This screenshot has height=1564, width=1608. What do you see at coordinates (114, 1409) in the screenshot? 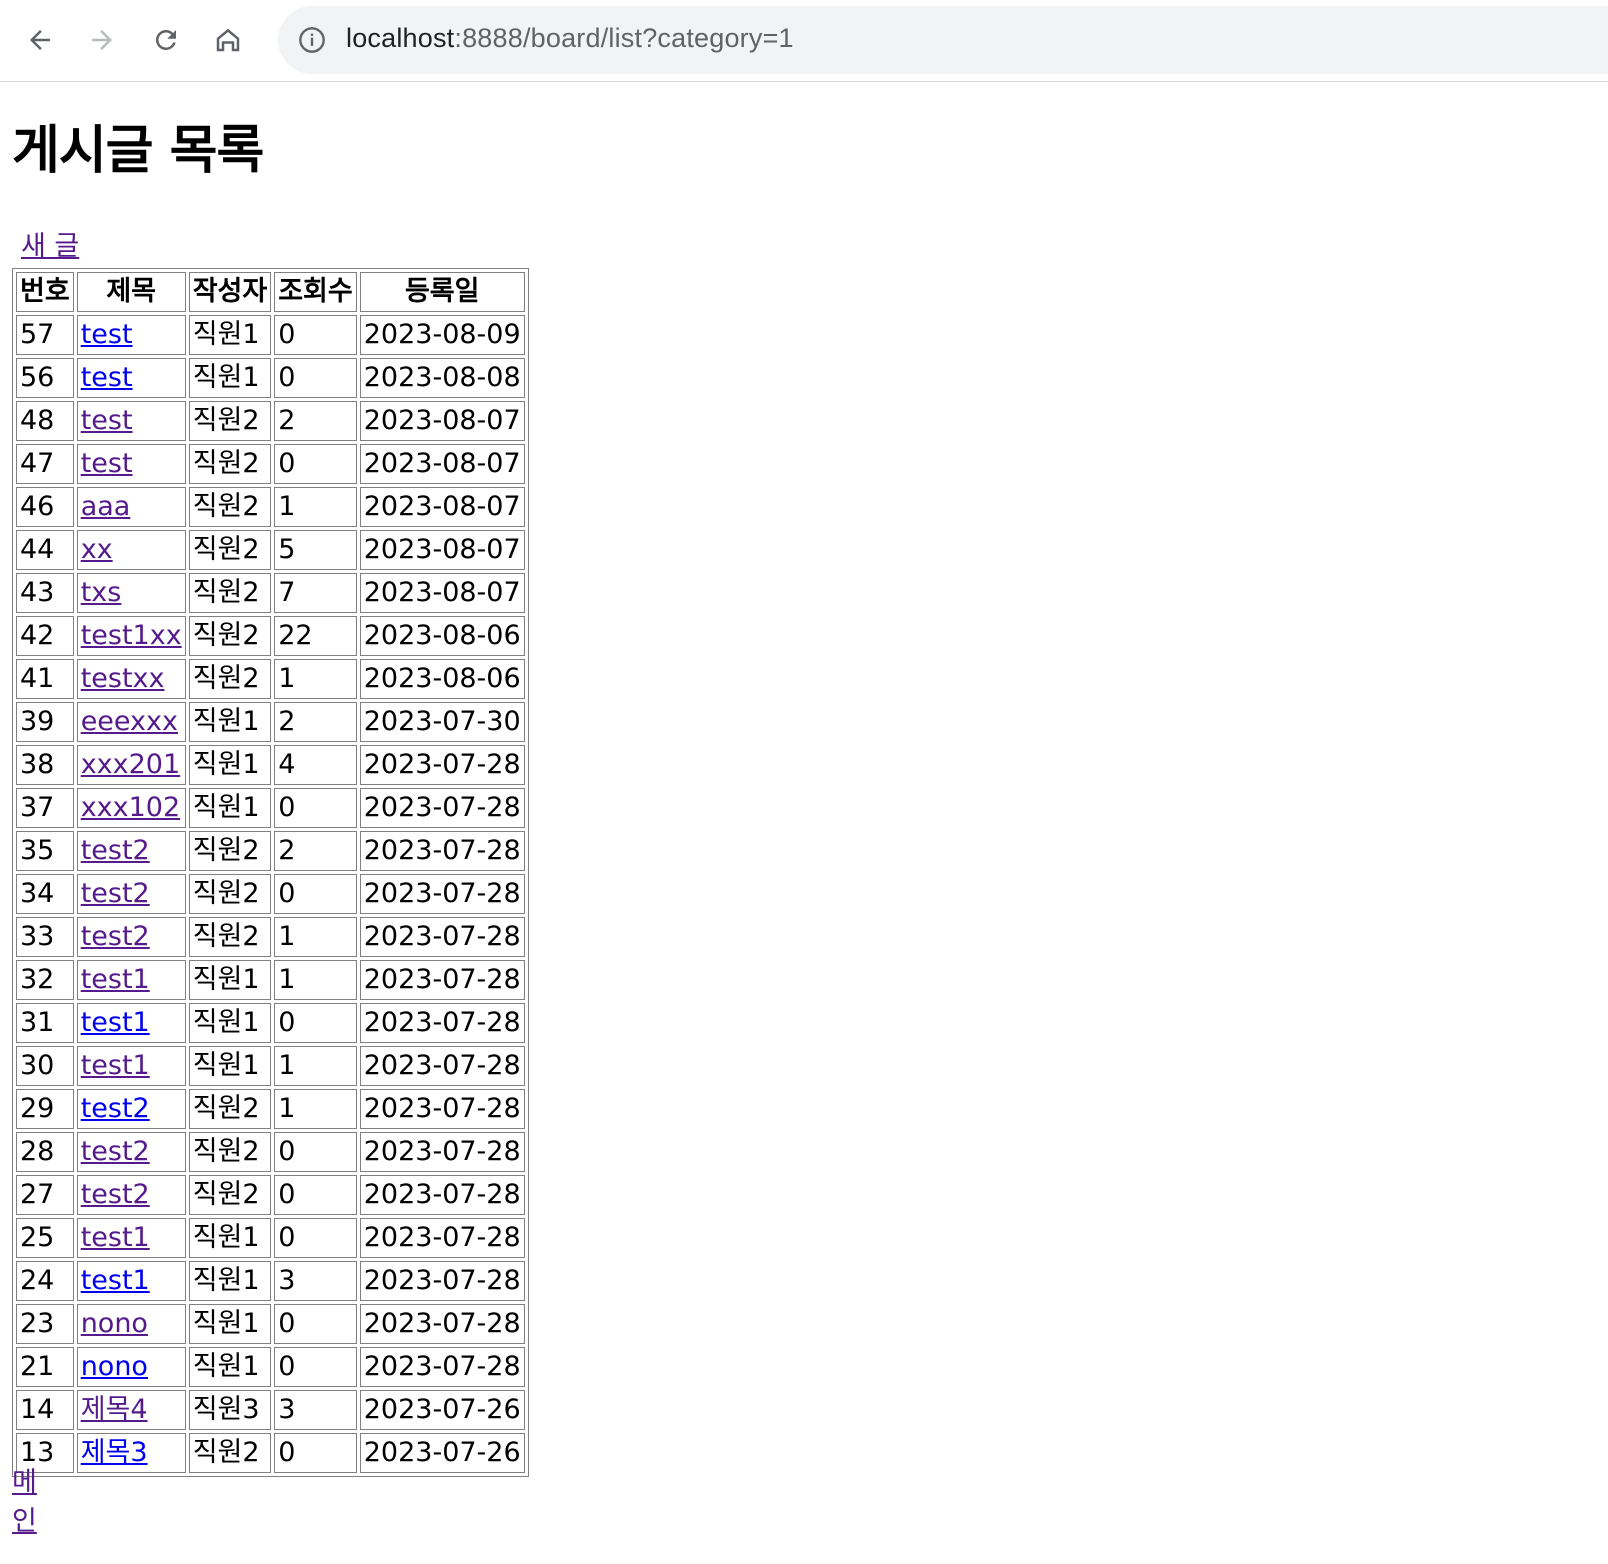
I see `post-title-link: 제목4` at bounding box center [114, 1409].